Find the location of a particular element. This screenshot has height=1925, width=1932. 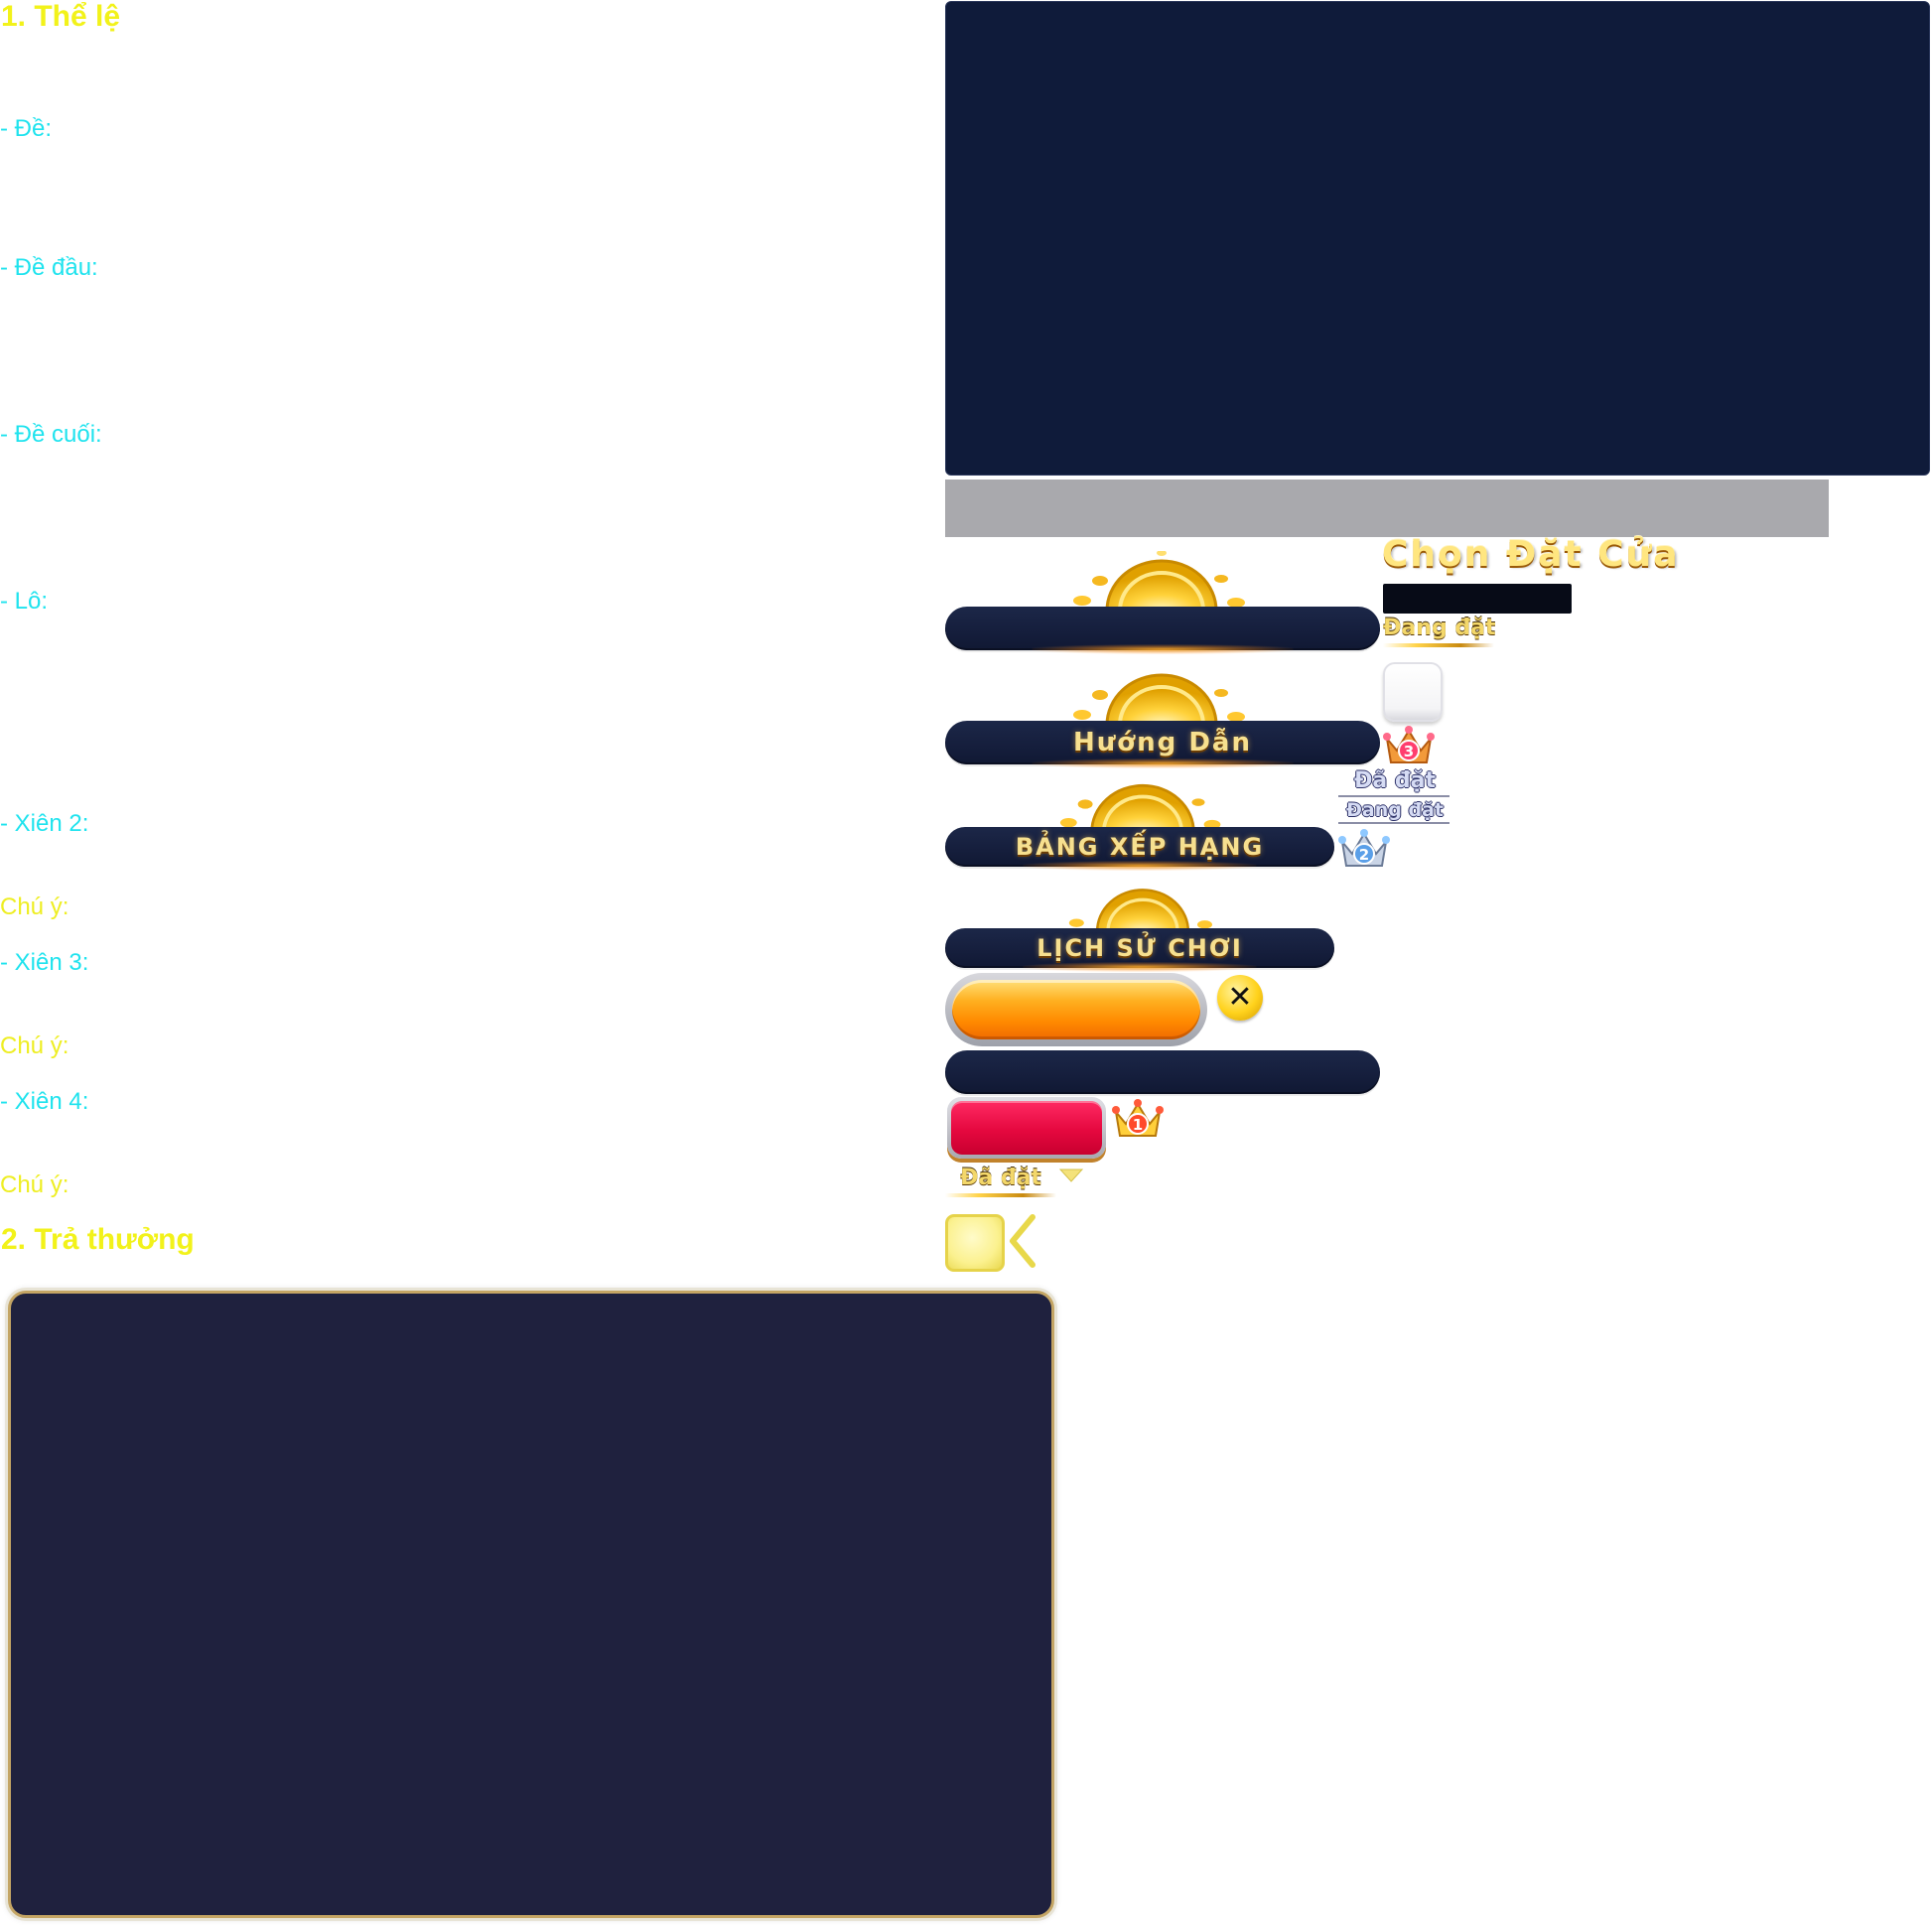

red-action-button is located at coordinates (1026, 1128).